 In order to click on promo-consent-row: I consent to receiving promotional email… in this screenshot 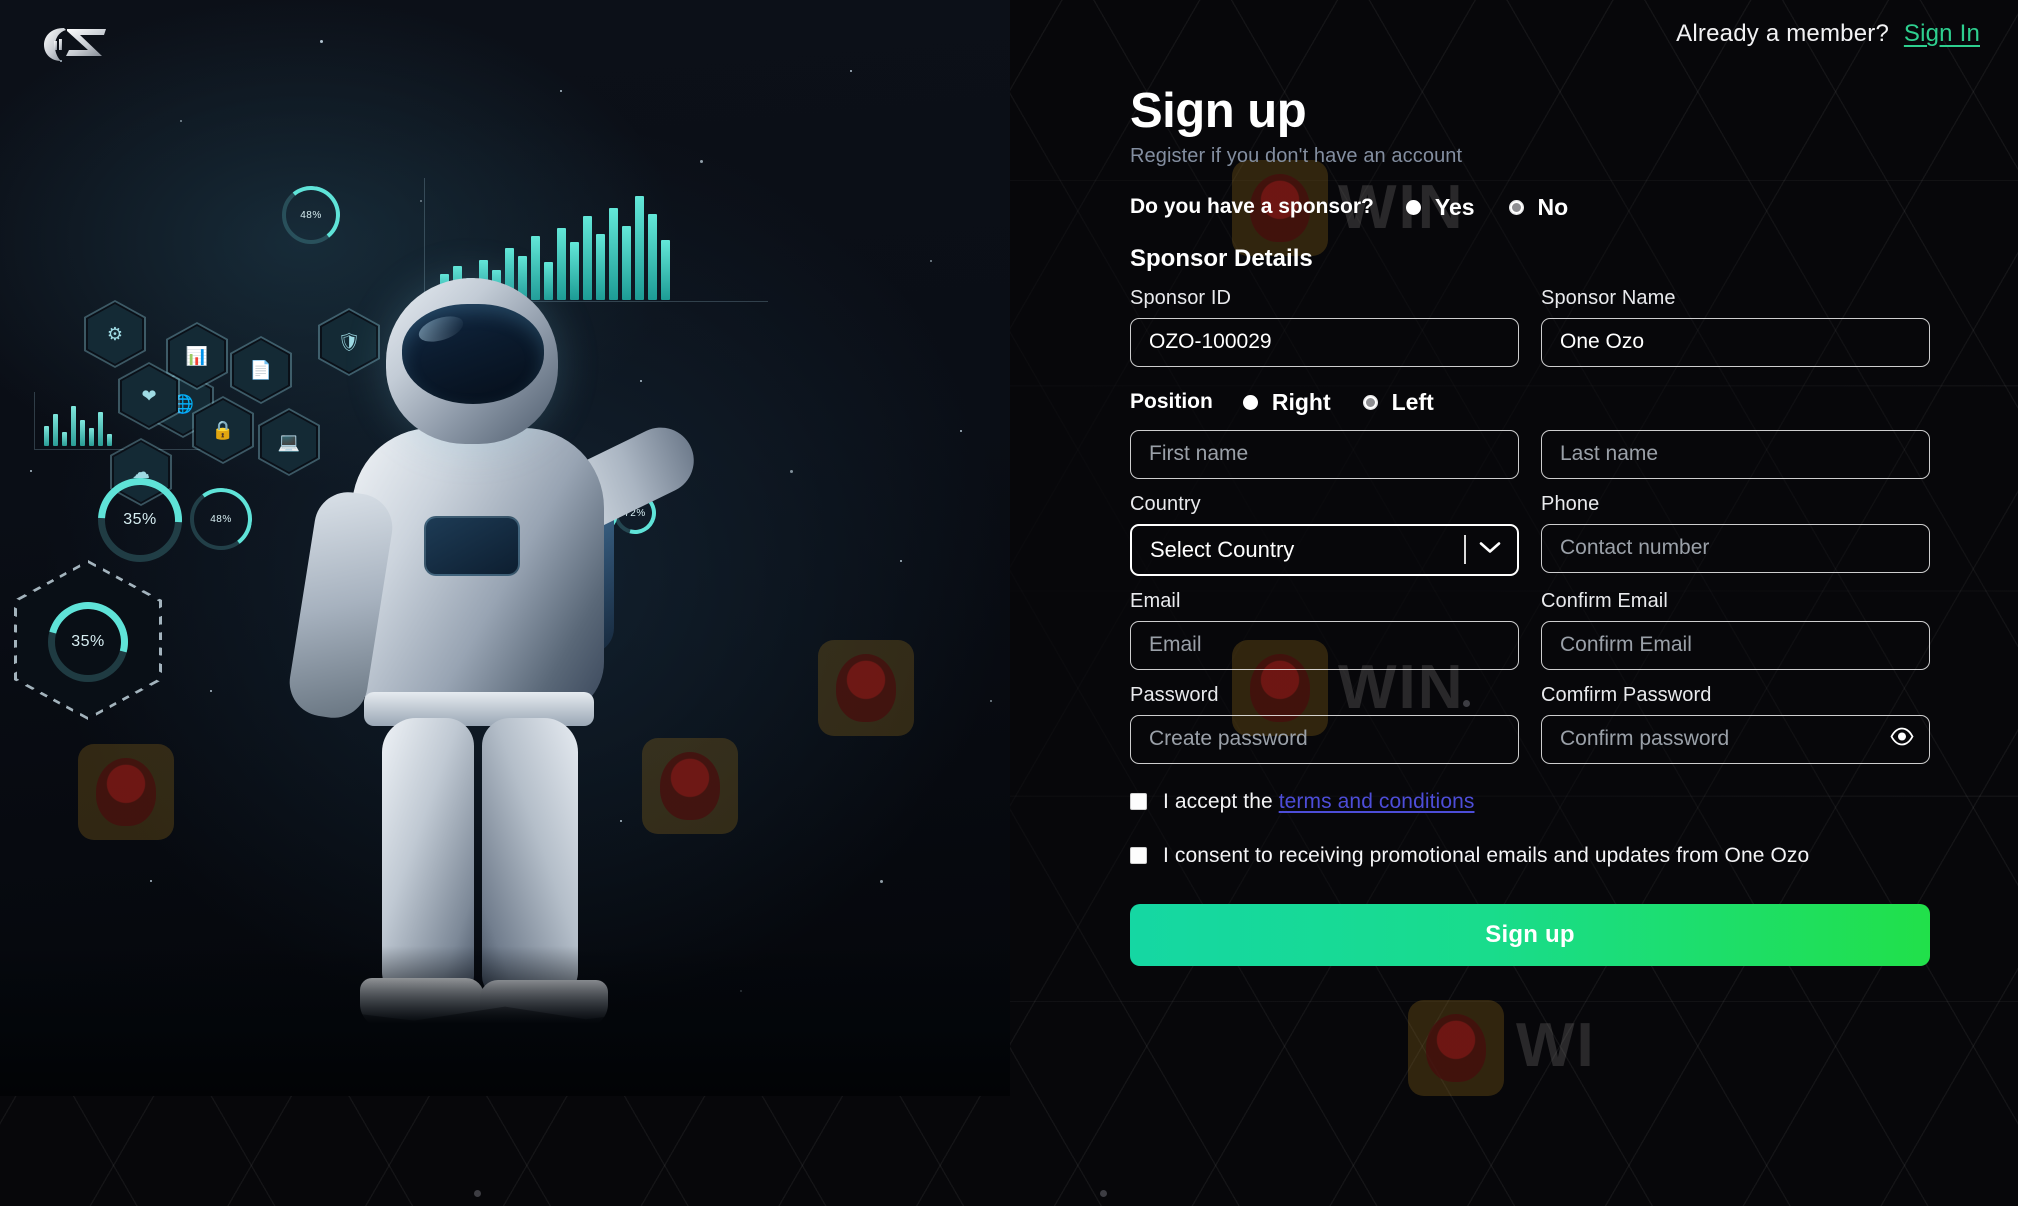, I will do `click(1530, 856)`.